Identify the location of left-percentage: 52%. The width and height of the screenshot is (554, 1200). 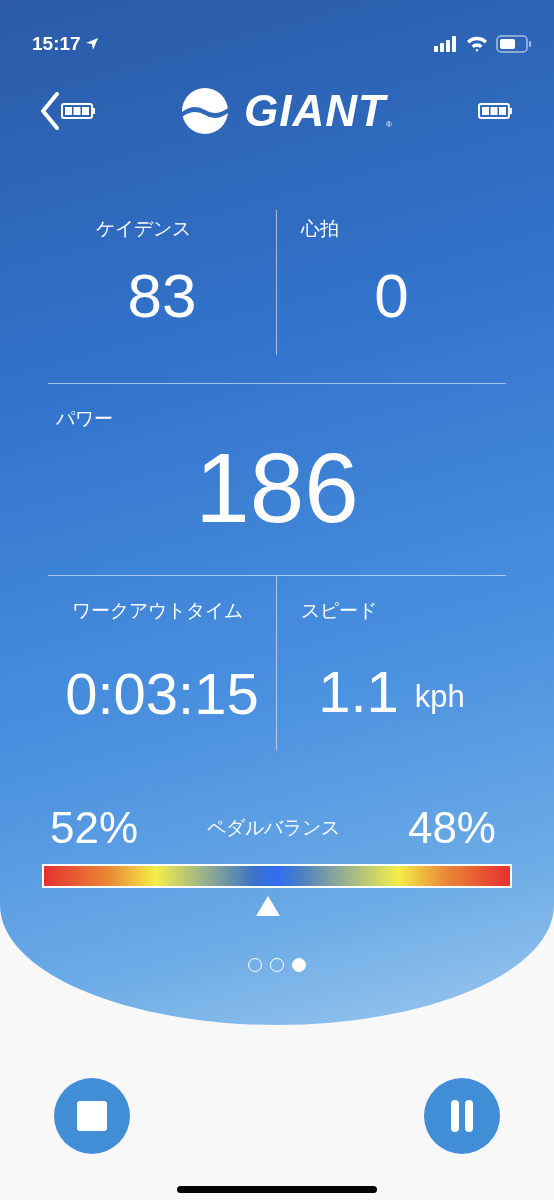
(94, 828).